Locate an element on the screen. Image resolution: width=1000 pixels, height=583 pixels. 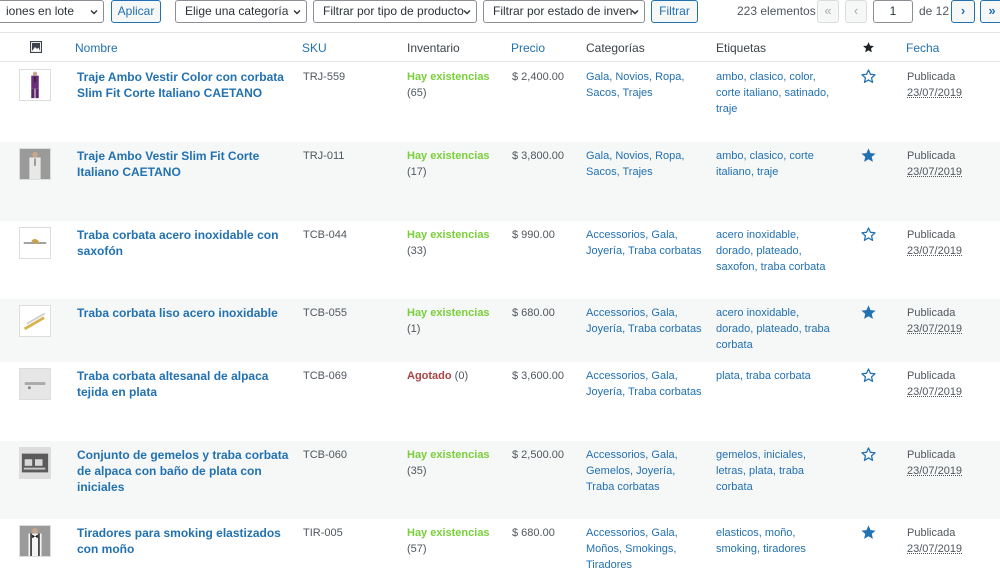
stock-quantity: (33) is located at coordinates (417, 251).